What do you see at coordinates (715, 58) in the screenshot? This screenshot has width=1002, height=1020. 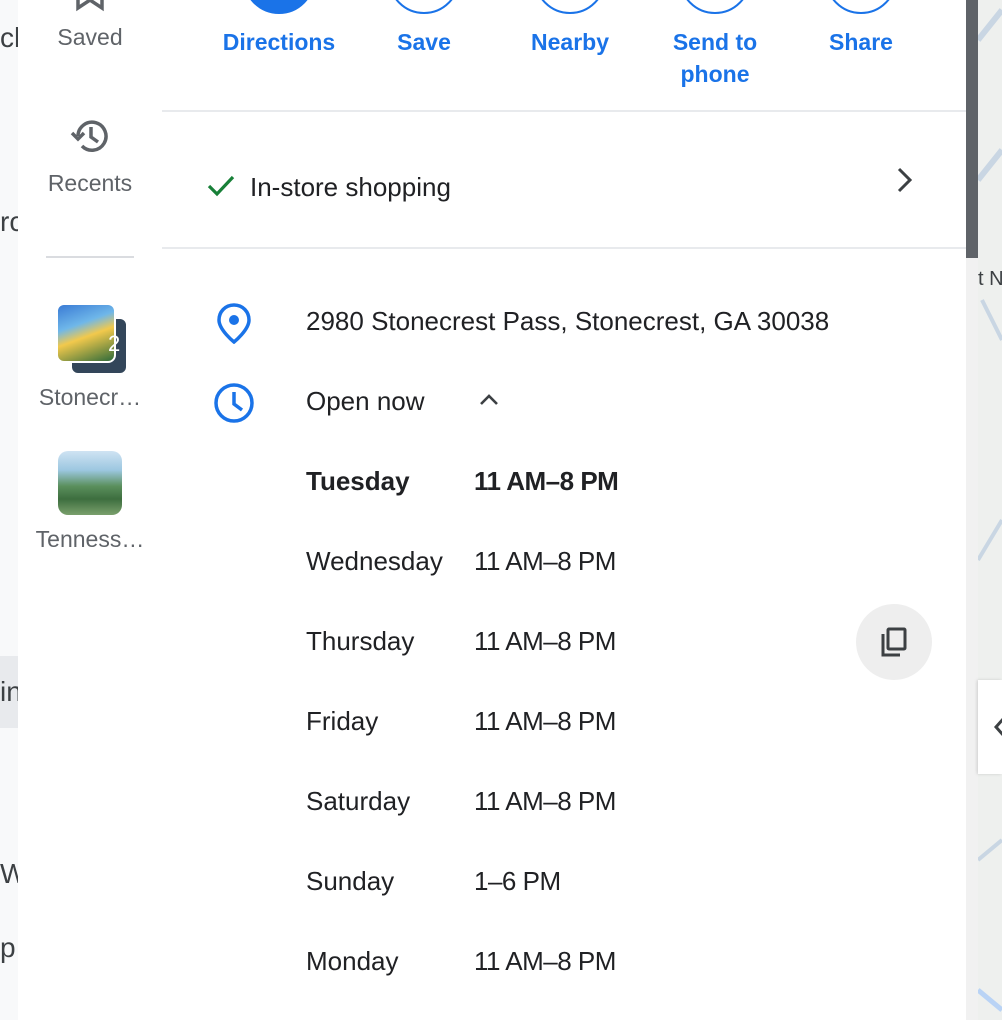 I see `action-label: Send to phone` at bounding box center [715, 58].